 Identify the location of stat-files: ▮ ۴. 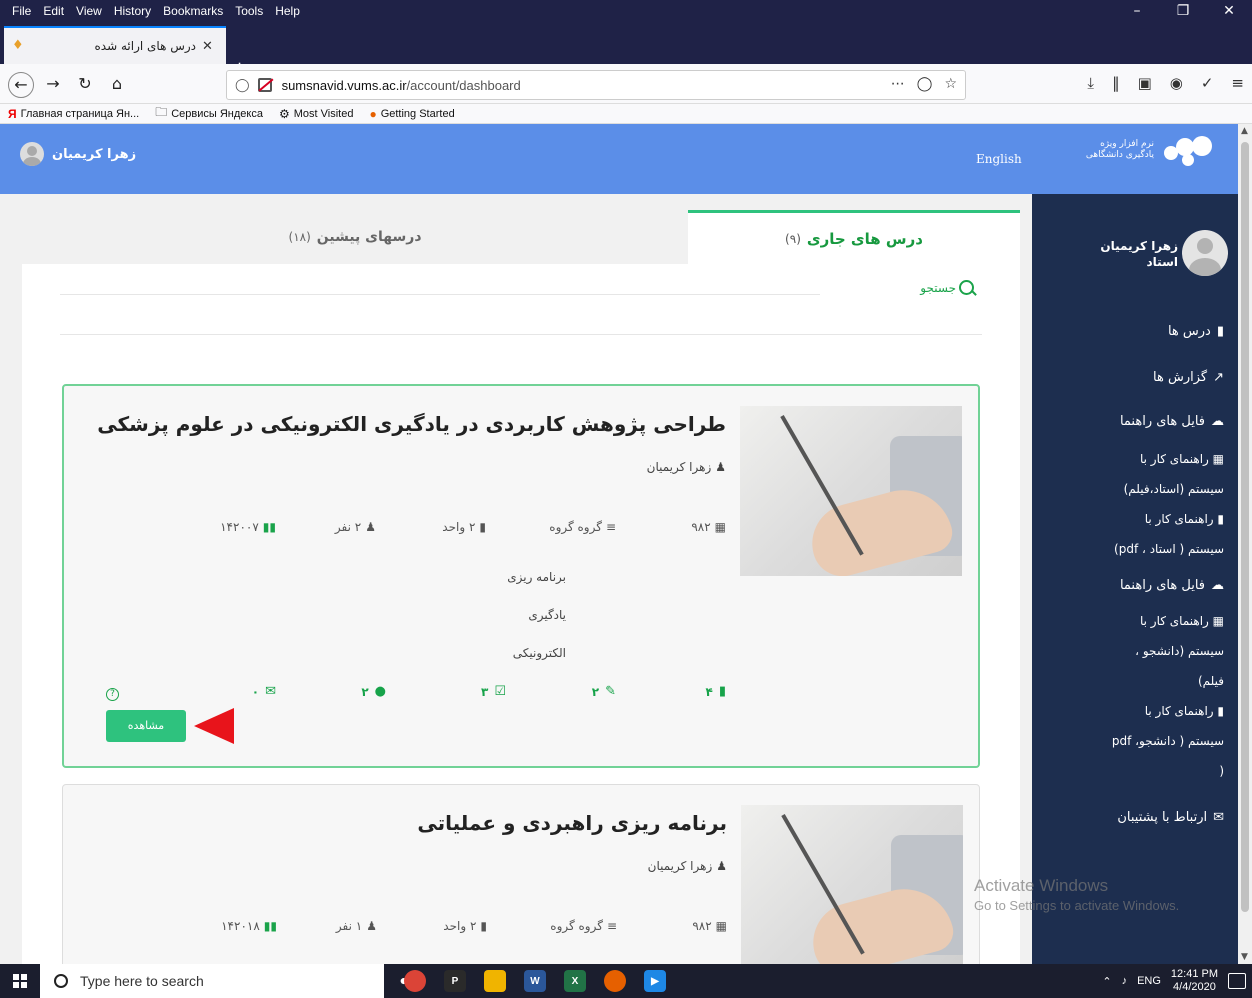
(716, 691).